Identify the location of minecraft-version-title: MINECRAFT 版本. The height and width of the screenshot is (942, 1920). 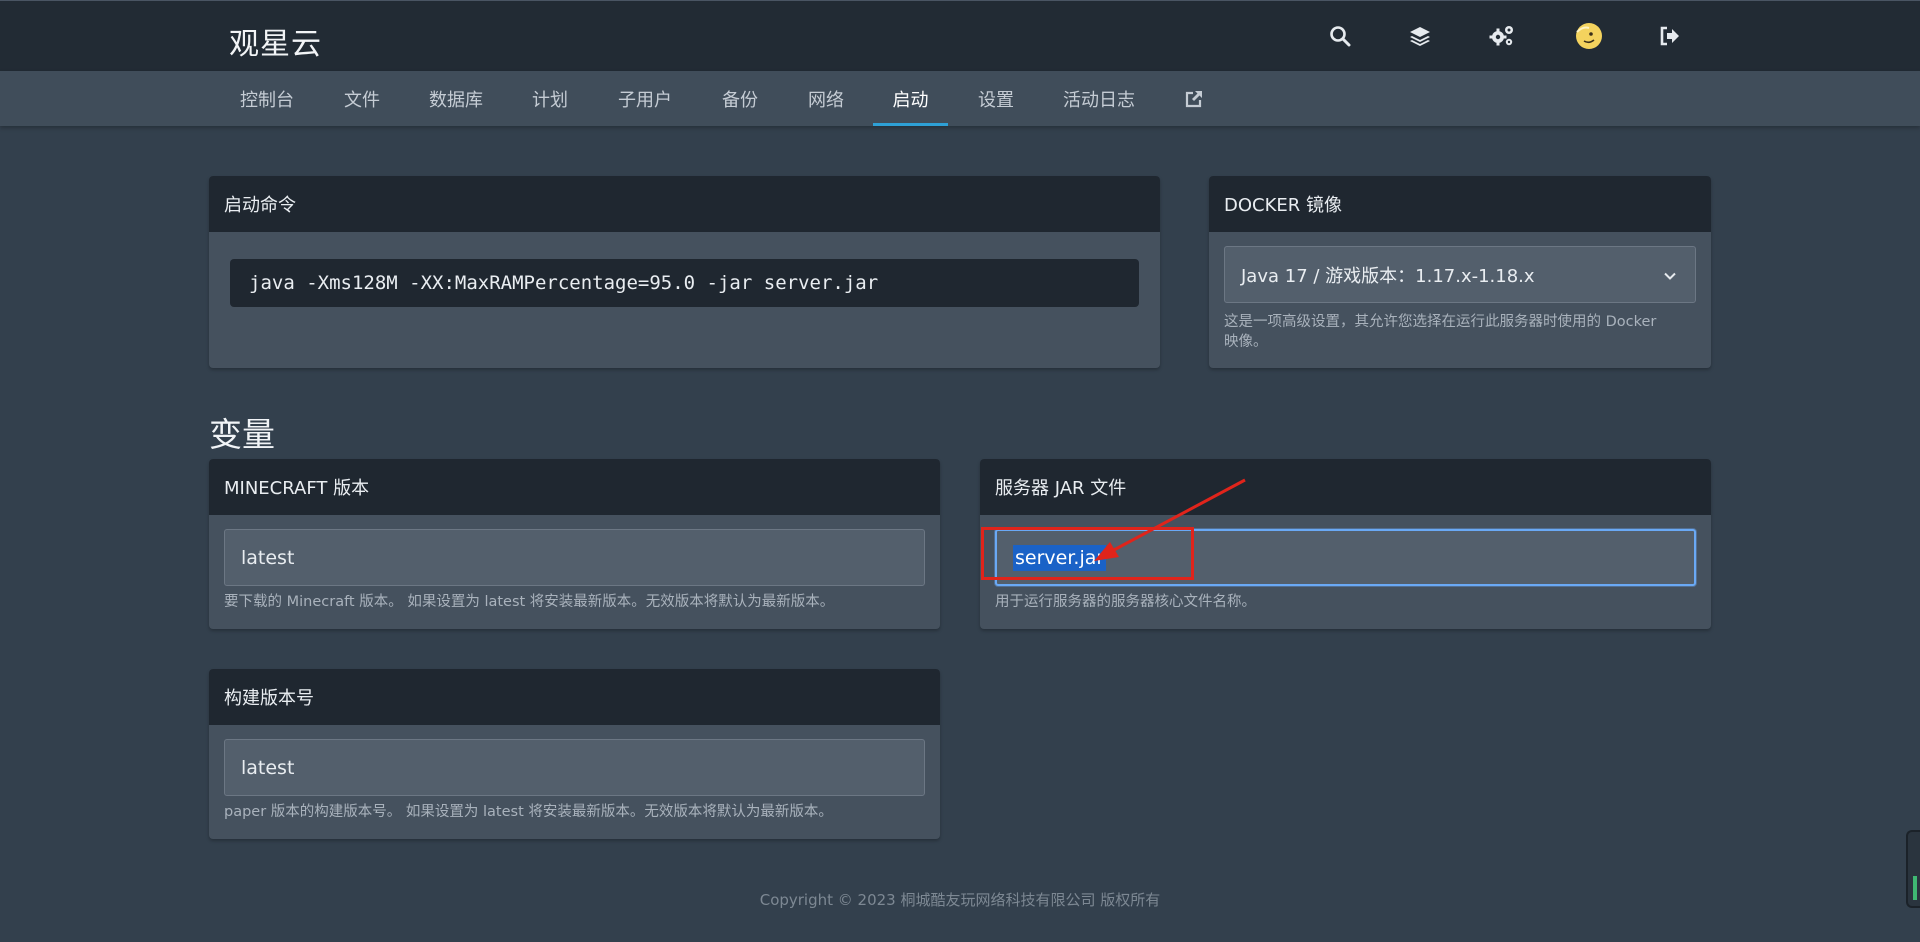
(574, 487).